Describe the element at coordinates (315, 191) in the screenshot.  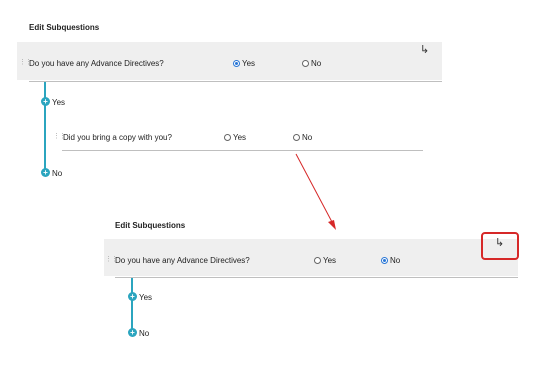
I see `annotation-arrow-icon` at that location.